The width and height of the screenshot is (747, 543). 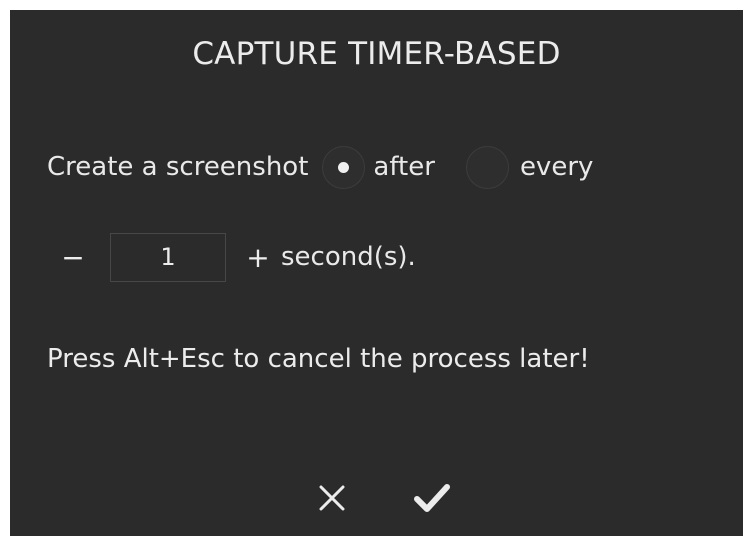 What do you see at coordinates (178, 167) in the screenshot?
I see `prompt-label: Create a screenshot` at bounding box center [178, 167].